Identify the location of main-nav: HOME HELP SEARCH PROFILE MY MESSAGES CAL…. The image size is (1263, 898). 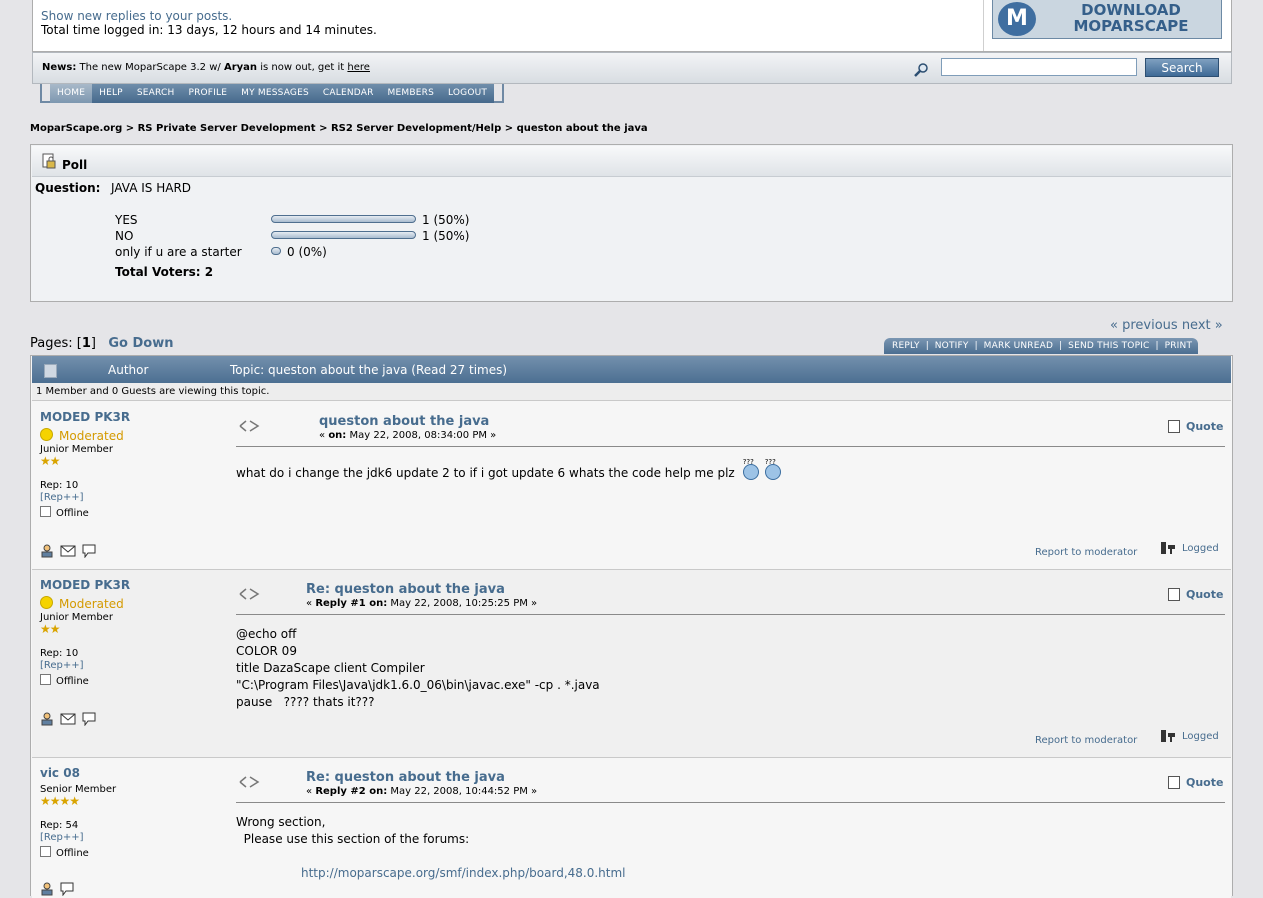
(272, 93).